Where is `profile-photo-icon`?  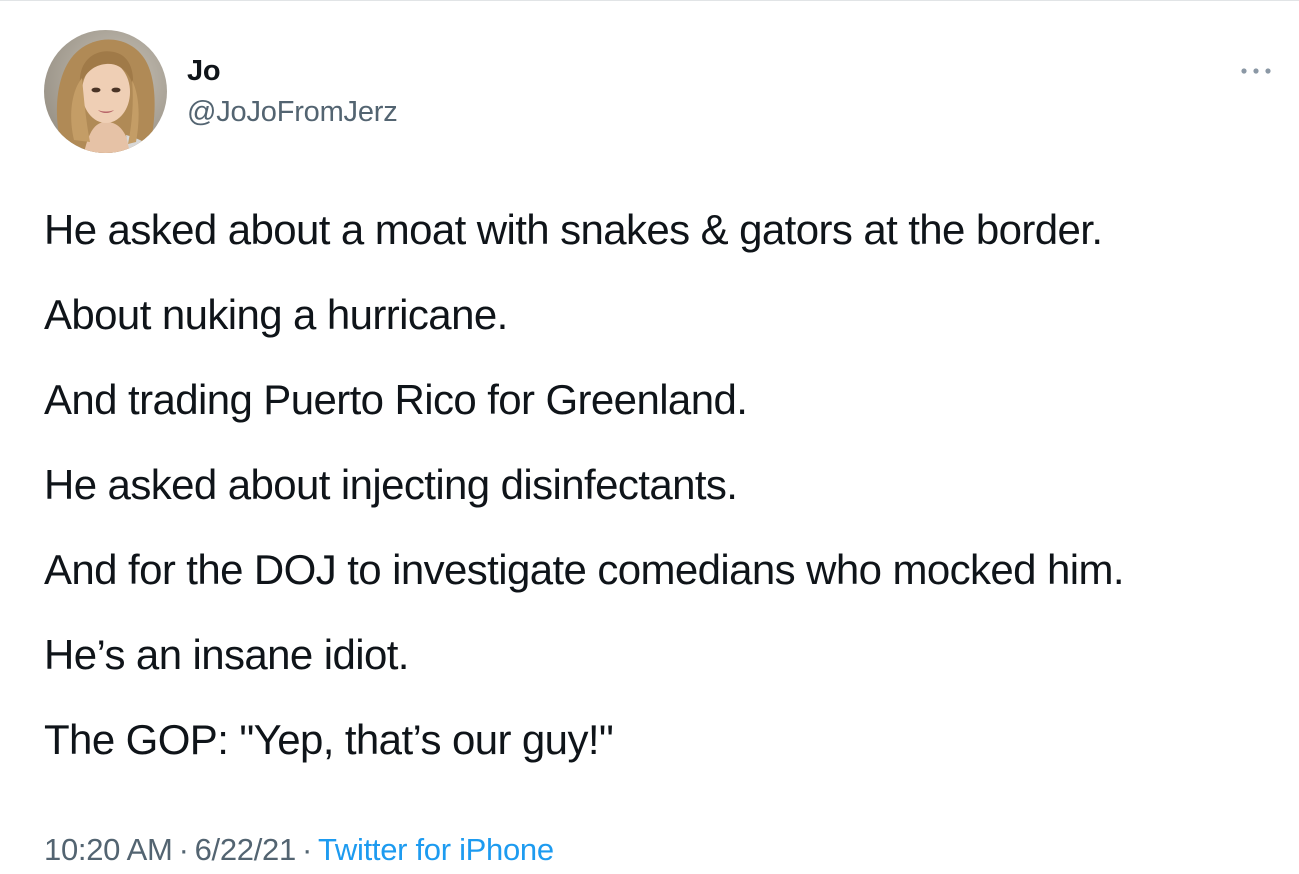 profile-photo-icon is located at coordinates (105, 91).